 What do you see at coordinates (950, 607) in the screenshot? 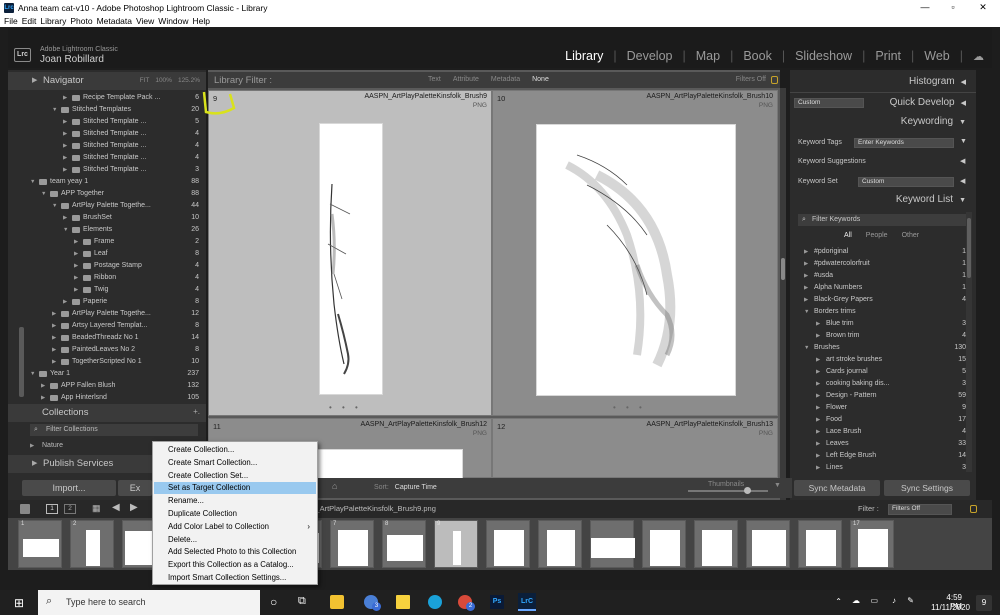
I see `clock-date: 11/11/2020` at bounding box center [950, 607].